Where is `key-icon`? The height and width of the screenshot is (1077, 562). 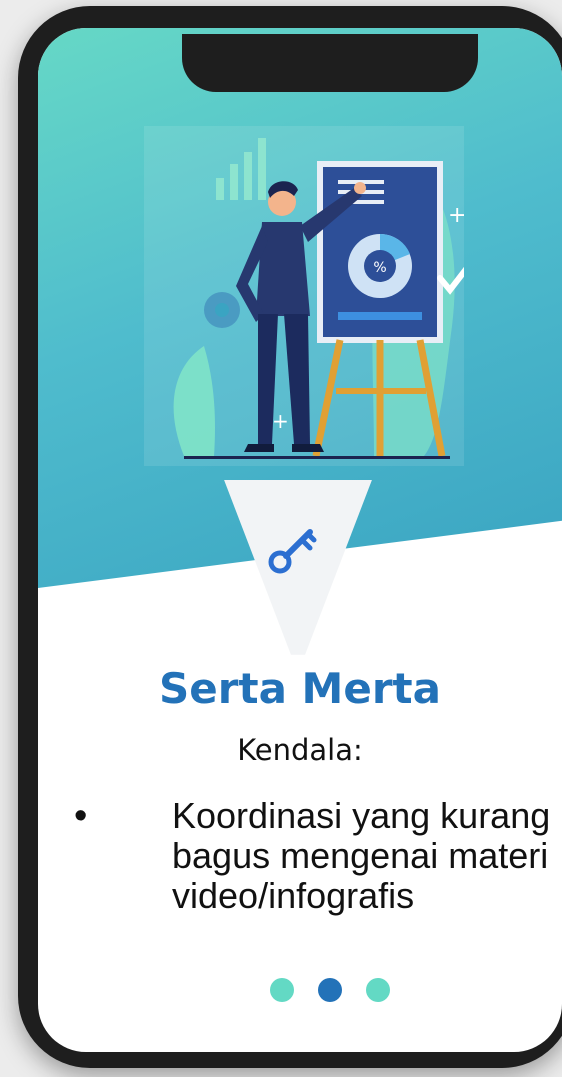 key-icon is located at coordinates (292, 551).